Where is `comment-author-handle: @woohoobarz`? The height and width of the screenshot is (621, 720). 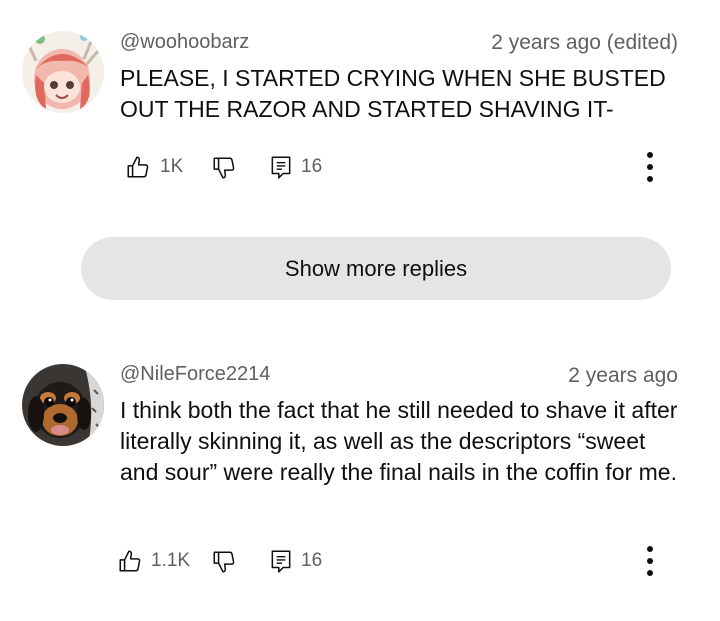 comment-author-handle: @woohoobarz is located at coordinates (184, 42).